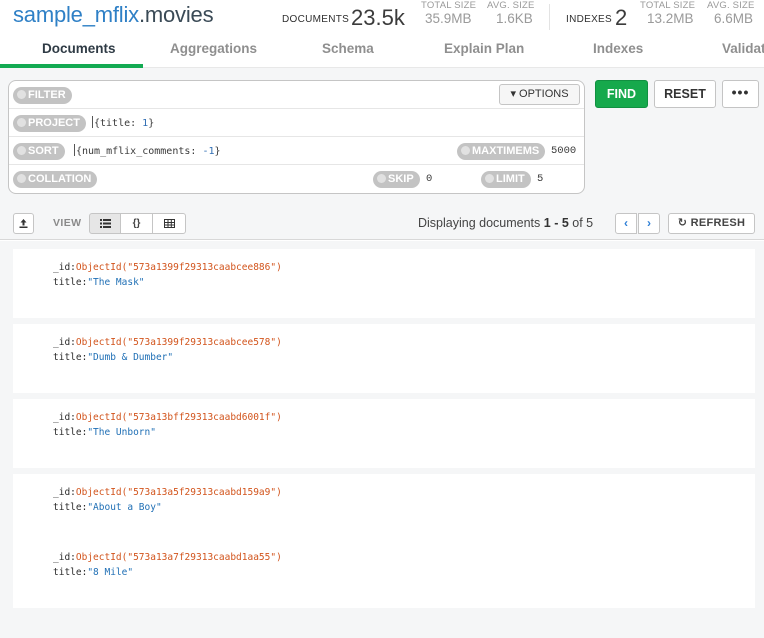  What do you see at coordinates (668, 5) in the screenshot?
I see `idx-total-size-label: TOTAL SIZE` at bounding box center [668, 5].